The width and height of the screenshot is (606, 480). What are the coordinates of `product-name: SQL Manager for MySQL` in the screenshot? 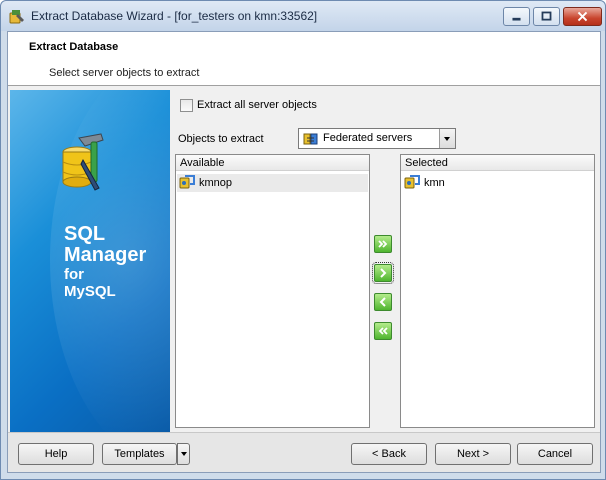 It's located at (105, 262).